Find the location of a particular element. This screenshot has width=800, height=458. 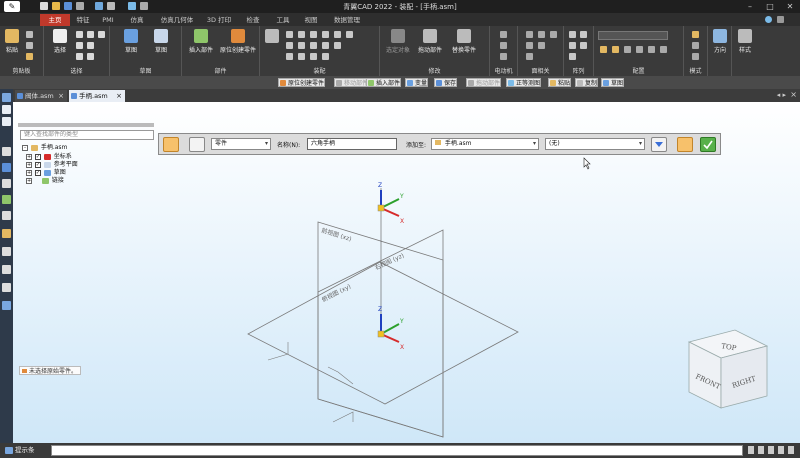

constraint-12-icon is located at coordinates (289, 56).